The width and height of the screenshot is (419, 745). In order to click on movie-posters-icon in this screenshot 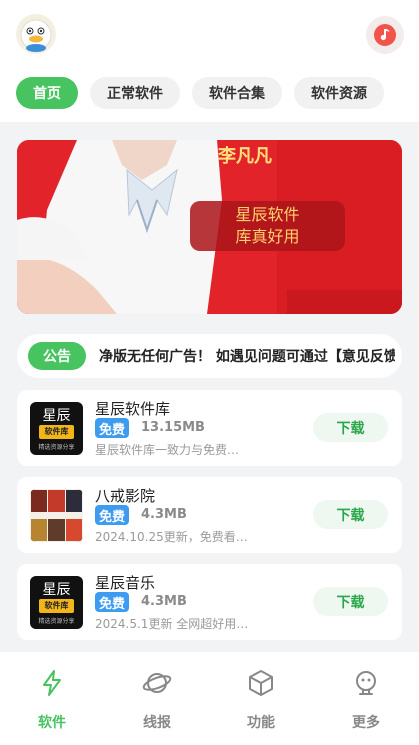, I will do `click(56, 515)`.